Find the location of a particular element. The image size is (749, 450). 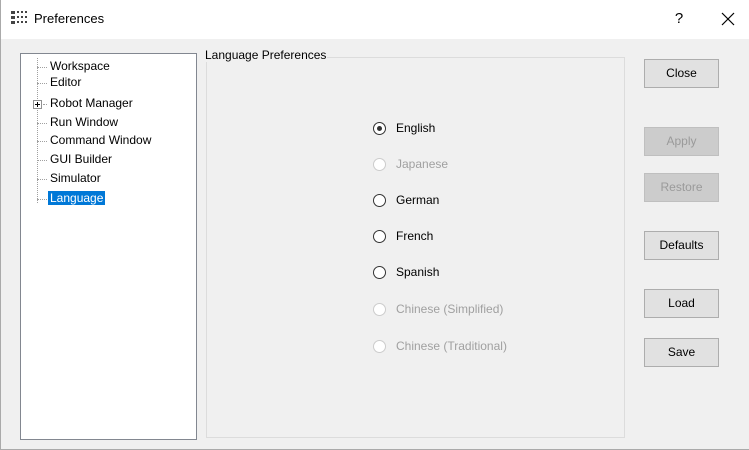

radio-chinese-simplified: Chinese (Simplified) is located at coordinates (473, 310).